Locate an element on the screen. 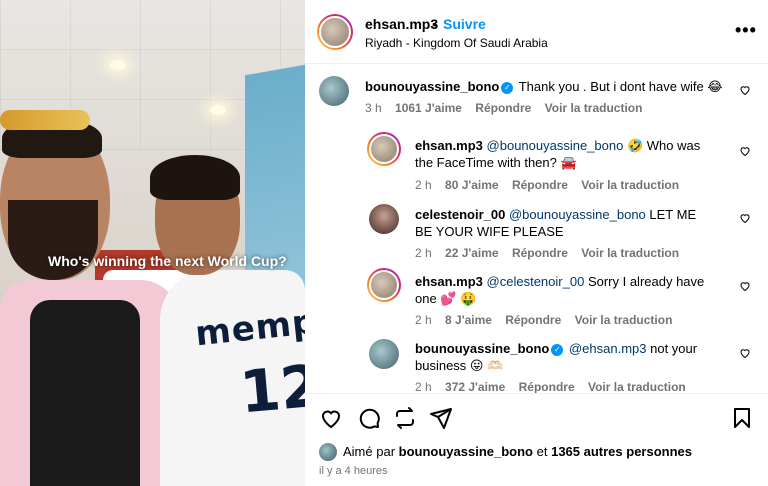  comment-icon is located at coordinates (369, 418).